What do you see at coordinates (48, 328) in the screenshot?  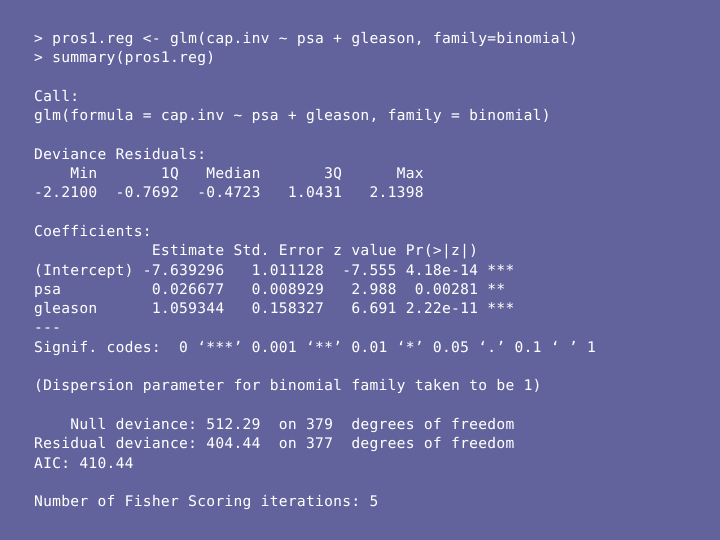 I see `console-line: ---` at bounding box center [48, 328].